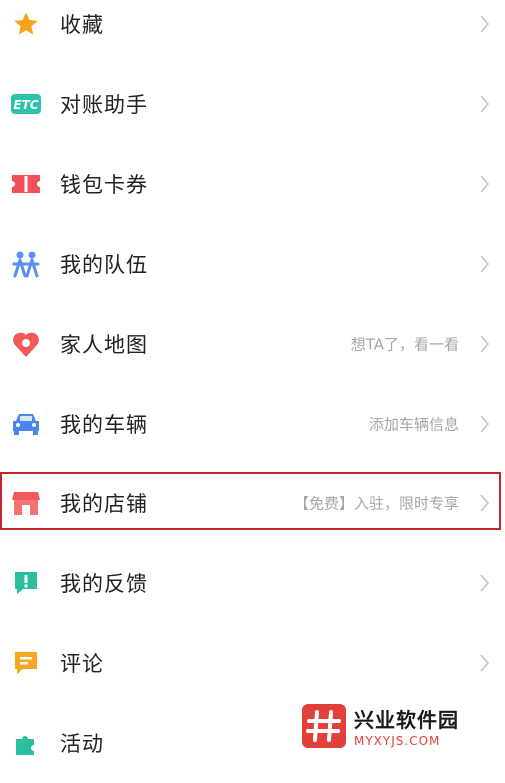 The image size is (505, 783). I want to click on watermark: 兴业软件园 MYXYJS.COM, so click(401, 726).